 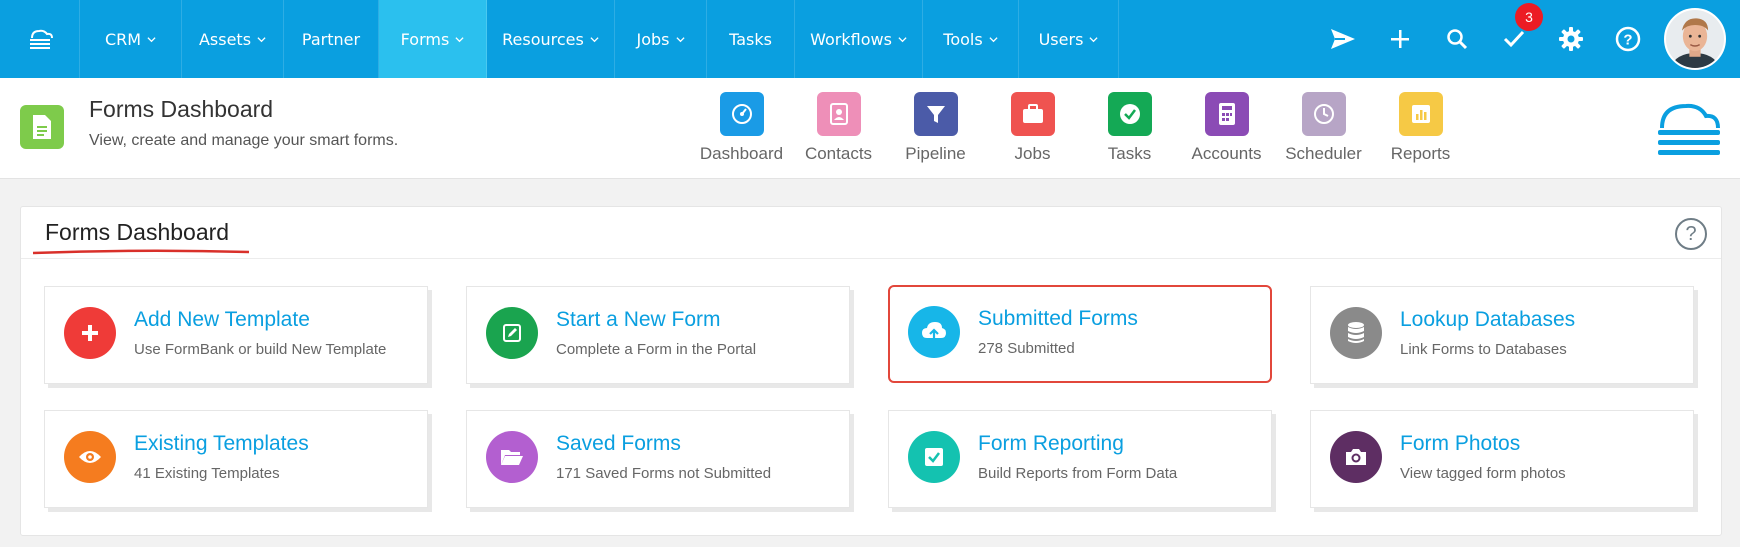 I want to click on tasks-checkmark-button: 3, so click(x=1514, y=39).